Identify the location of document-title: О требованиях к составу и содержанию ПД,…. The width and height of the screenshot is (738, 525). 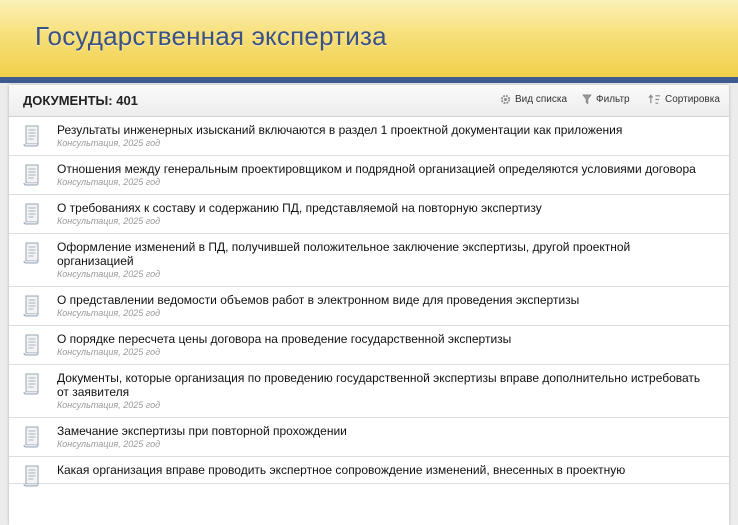
(383, 208).